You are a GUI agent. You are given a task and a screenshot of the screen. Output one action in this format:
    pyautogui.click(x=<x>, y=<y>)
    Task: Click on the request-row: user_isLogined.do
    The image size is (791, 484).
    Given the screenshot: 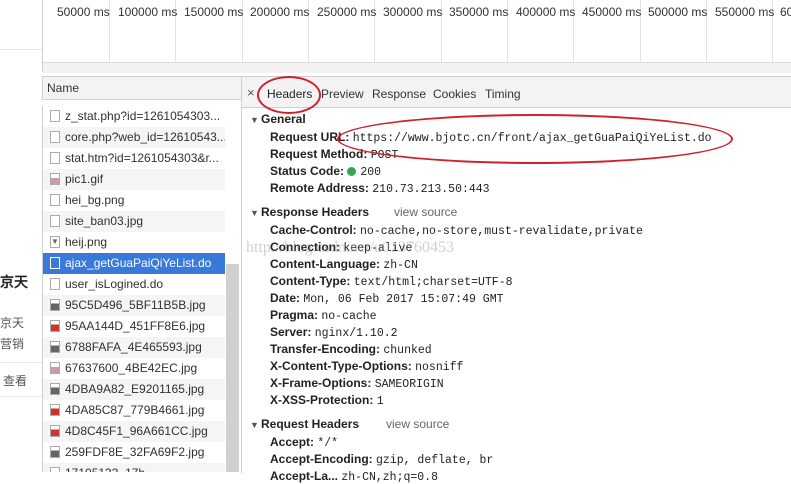 What is the action you would take?
    pyautogui.click(x=134, y=284)
    